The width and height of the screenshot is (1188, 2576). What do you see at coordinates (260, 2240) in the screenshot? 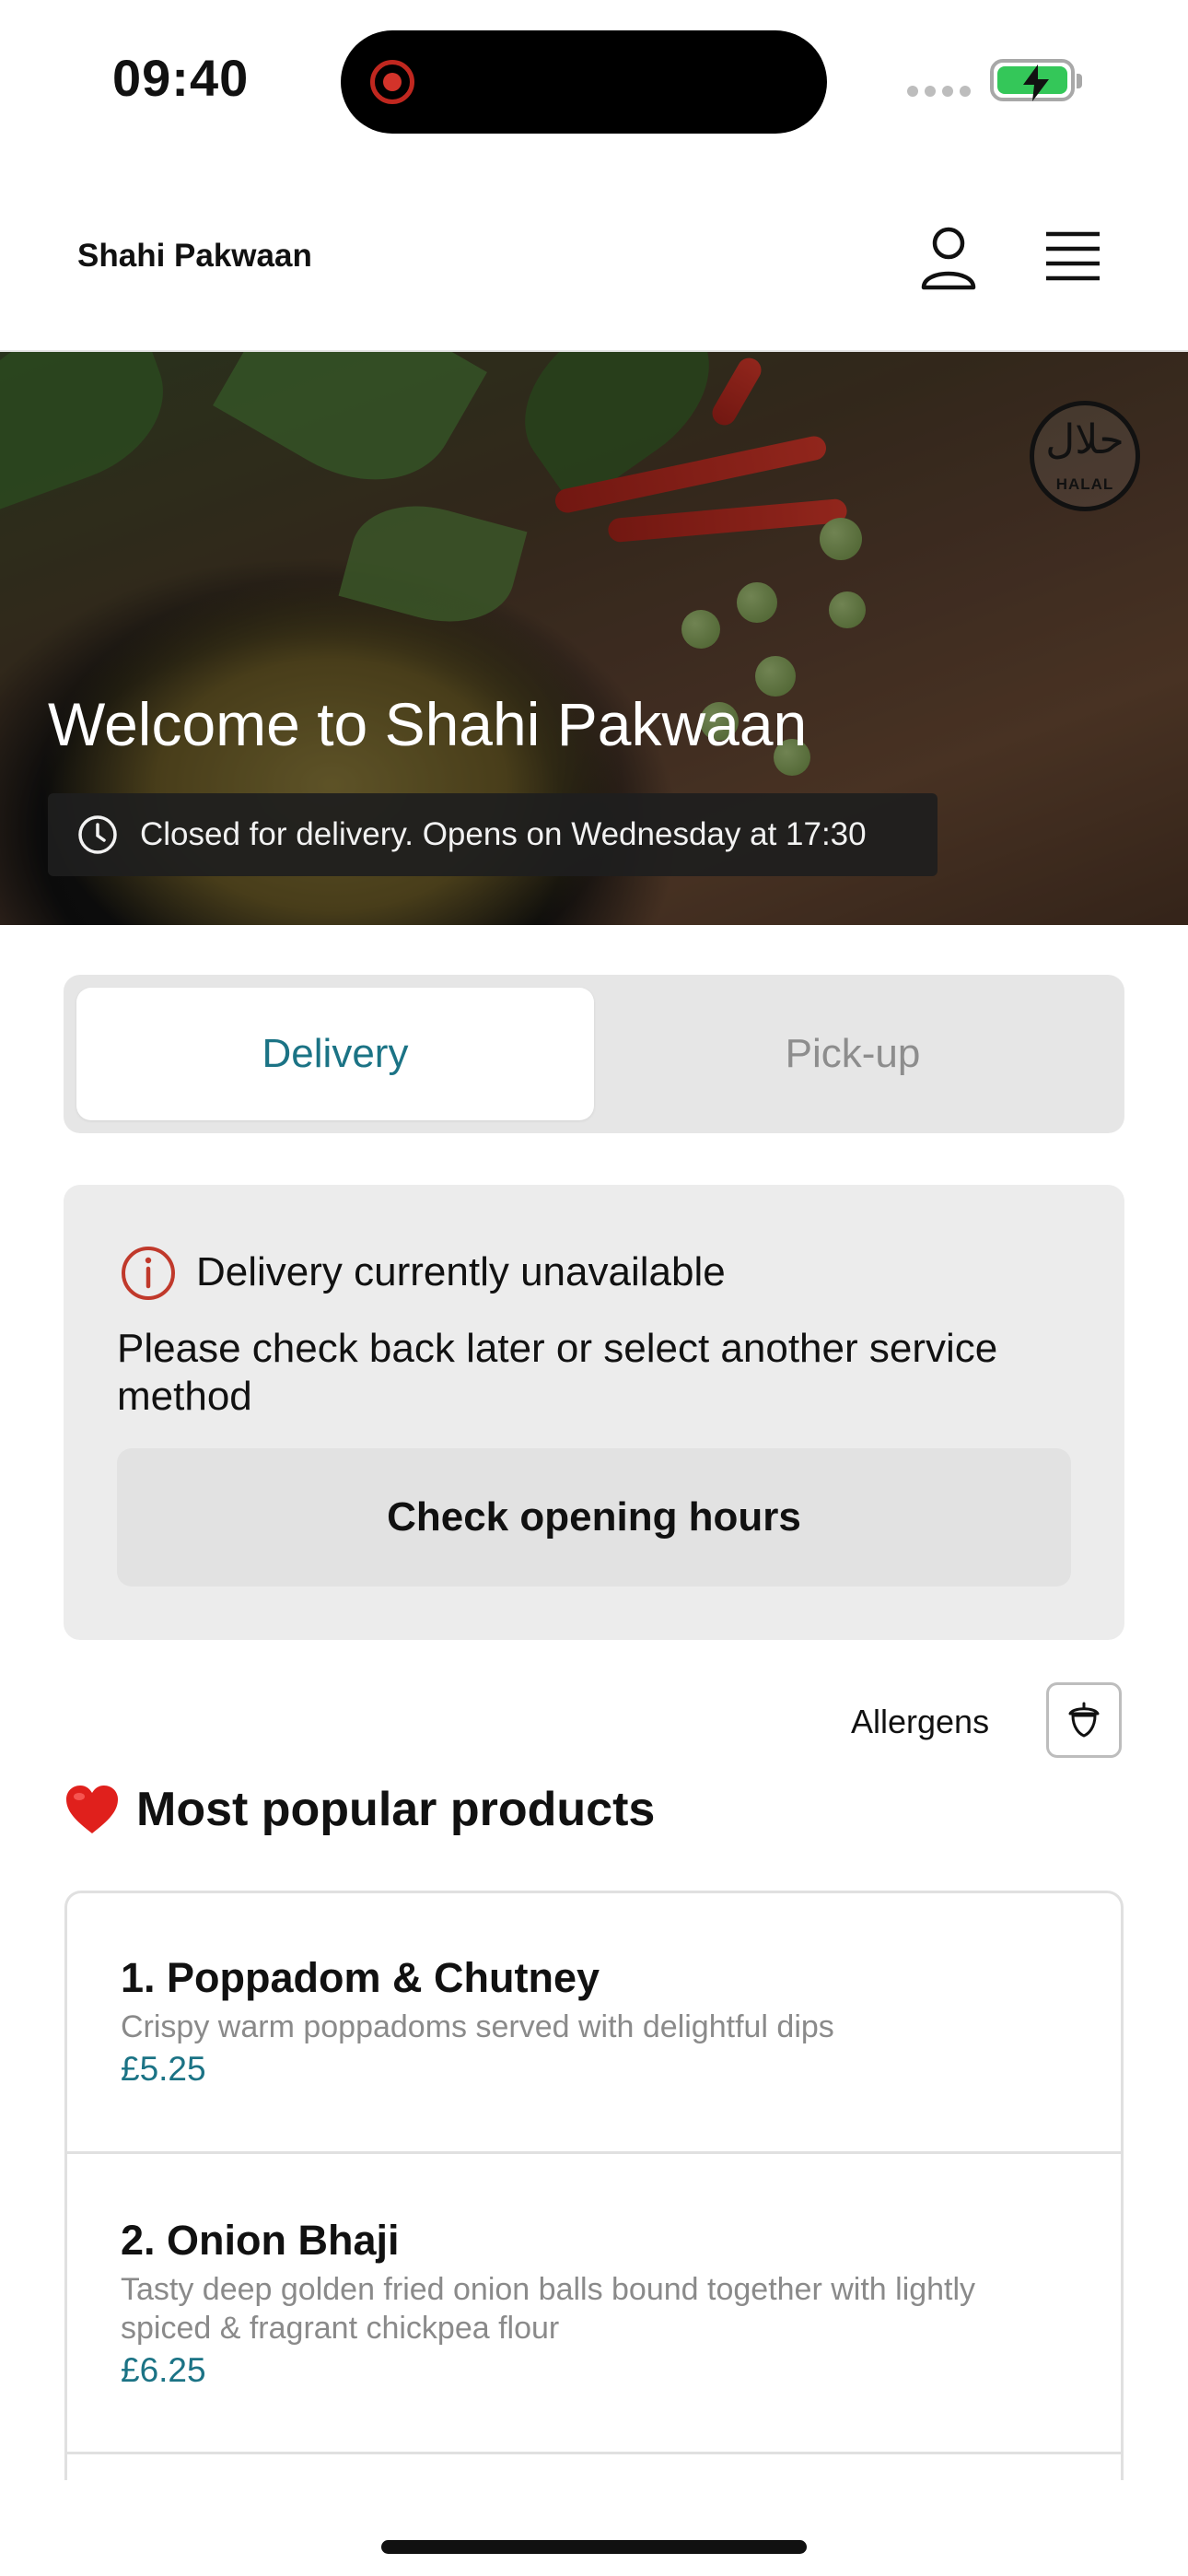
I see `product-name: 2. Onion Bhaji` at bounding box center [260, 2240].